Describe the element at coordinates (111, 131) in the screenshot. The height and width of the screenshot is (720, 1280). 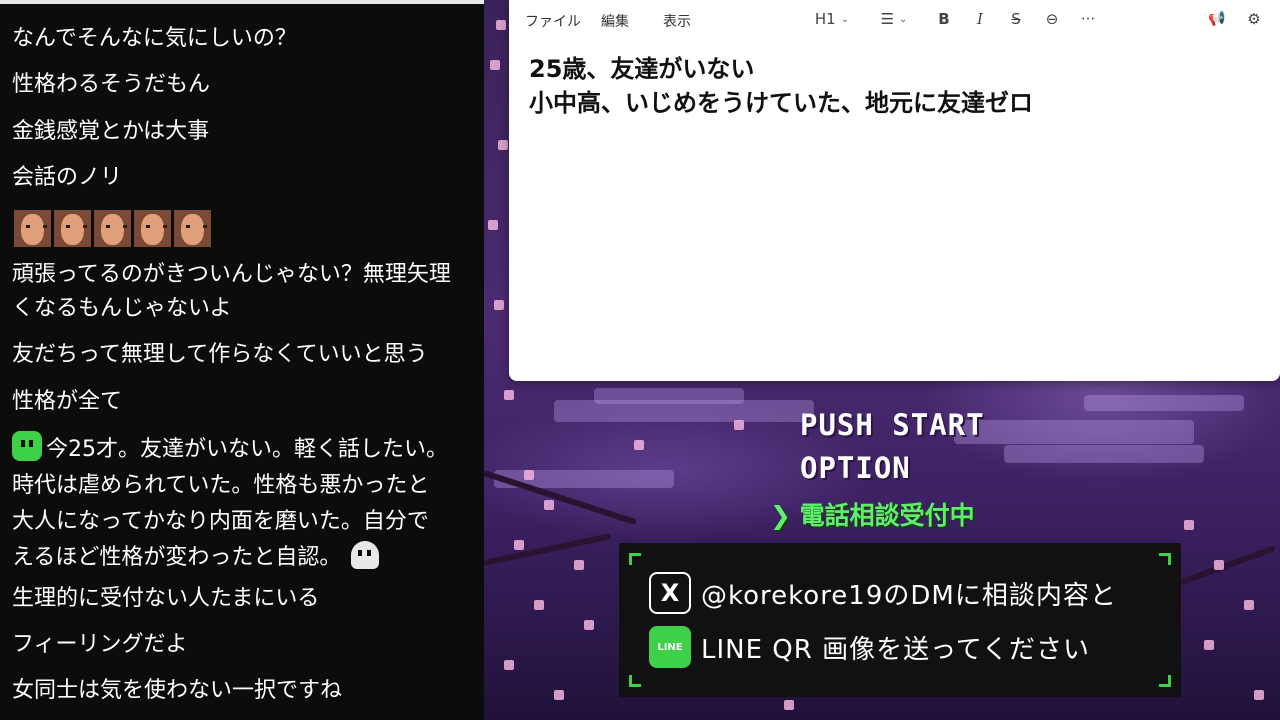
I see `chat-message-text: 金銭感覚とかは大事` at that location.